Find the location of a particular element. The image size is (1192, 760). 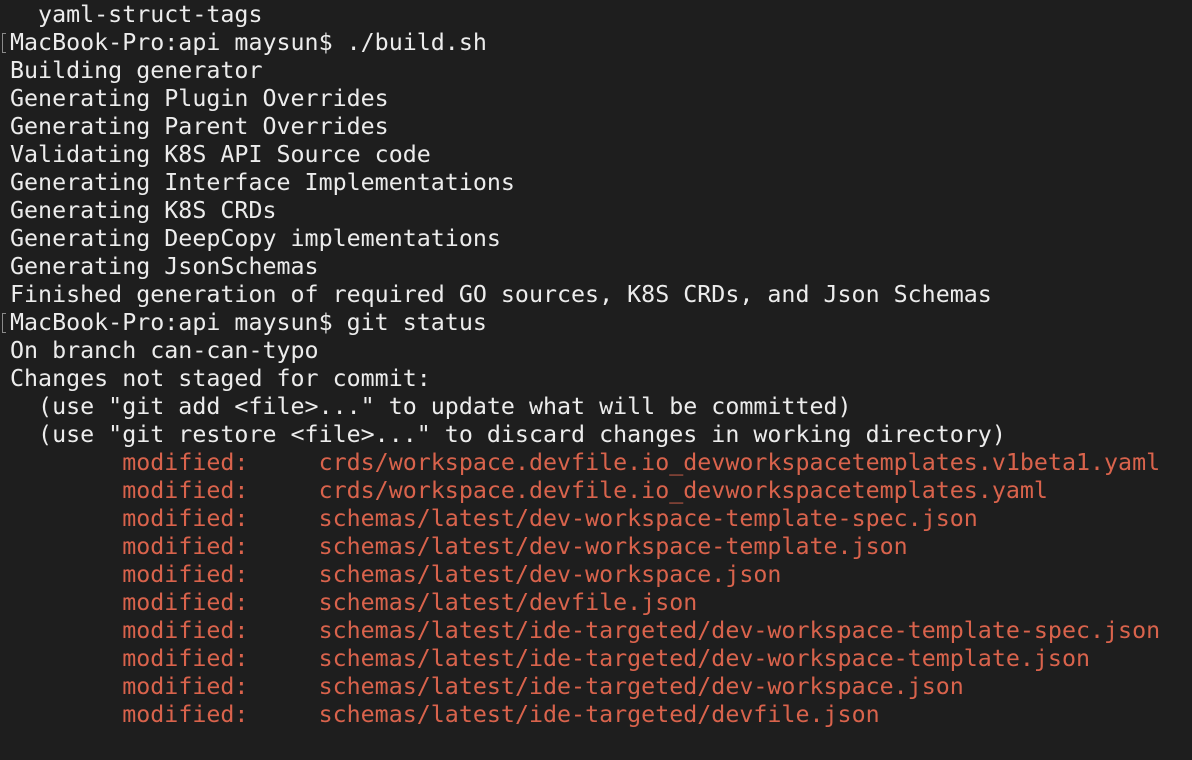

output-line: Building generator is located at coordinates (136, 70).